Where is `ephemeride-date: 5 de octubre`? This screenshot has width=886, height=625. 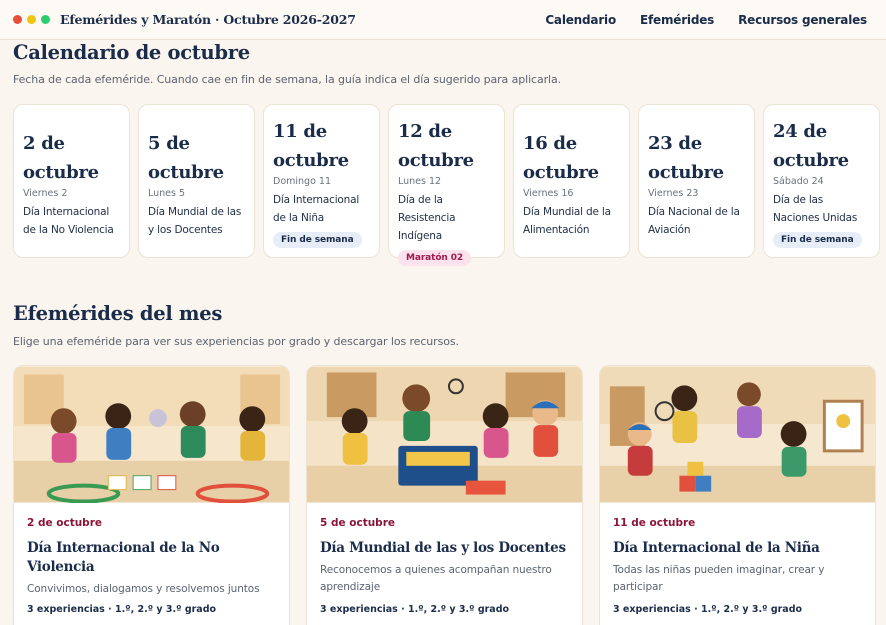 ephemeride-date: 5 de octubre is located at coordinates (358, 523).